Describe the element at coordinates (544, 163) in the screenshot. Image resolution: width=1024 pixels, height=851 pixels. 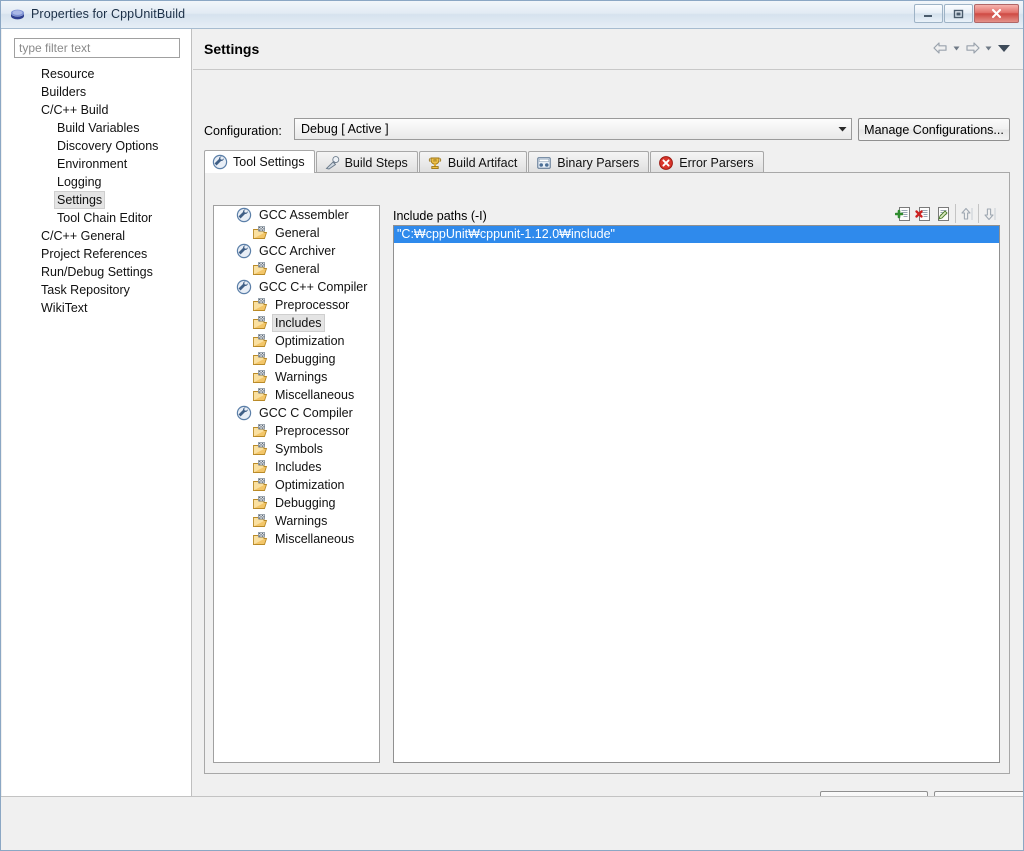
I see `binary-parsers-icon` at that location.